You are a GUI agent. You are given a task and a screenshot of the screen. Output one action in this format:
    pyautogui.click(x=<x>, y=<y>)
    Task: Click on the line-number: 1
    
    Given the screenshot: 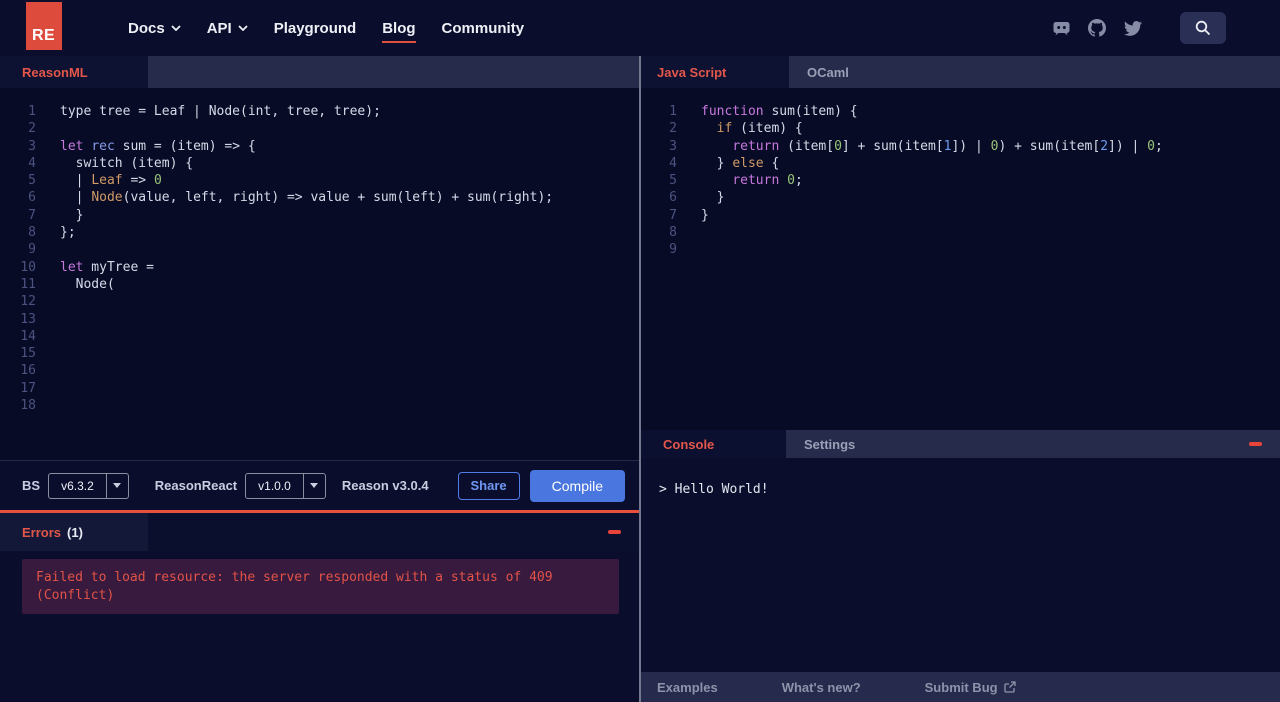 What is the action you would take?
    pyautogui.click(x=32, y=111)
    